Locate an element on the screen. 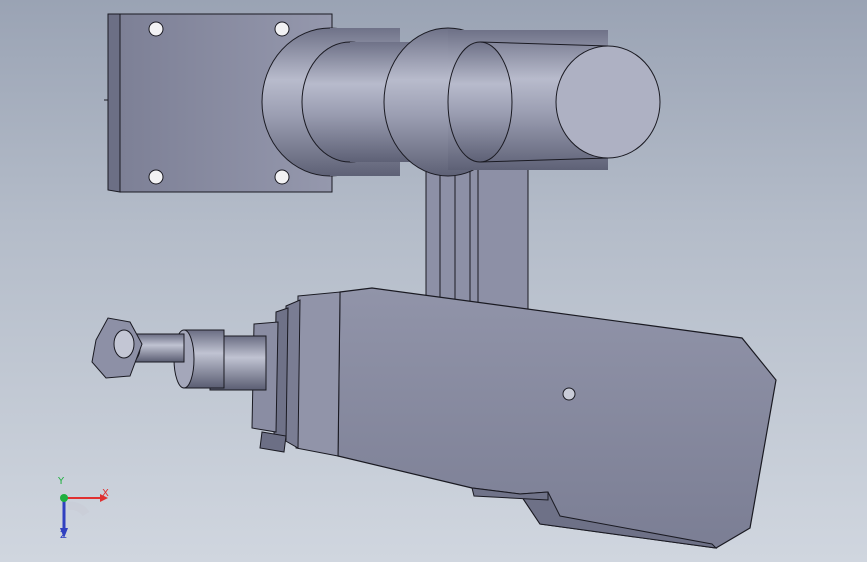 This screenshot has width=867, height=562. screw-head is located at coordinates (569, 394).